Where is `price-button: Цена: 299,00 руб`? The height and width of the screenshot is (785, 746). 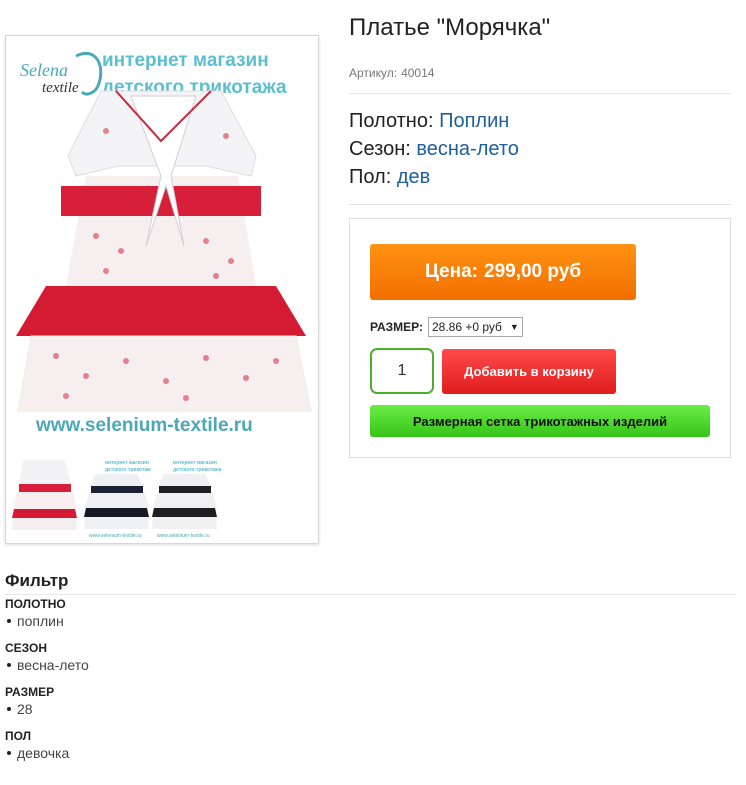
price-button: Цена: 299,00 руб is located at coordinates (503, 272).